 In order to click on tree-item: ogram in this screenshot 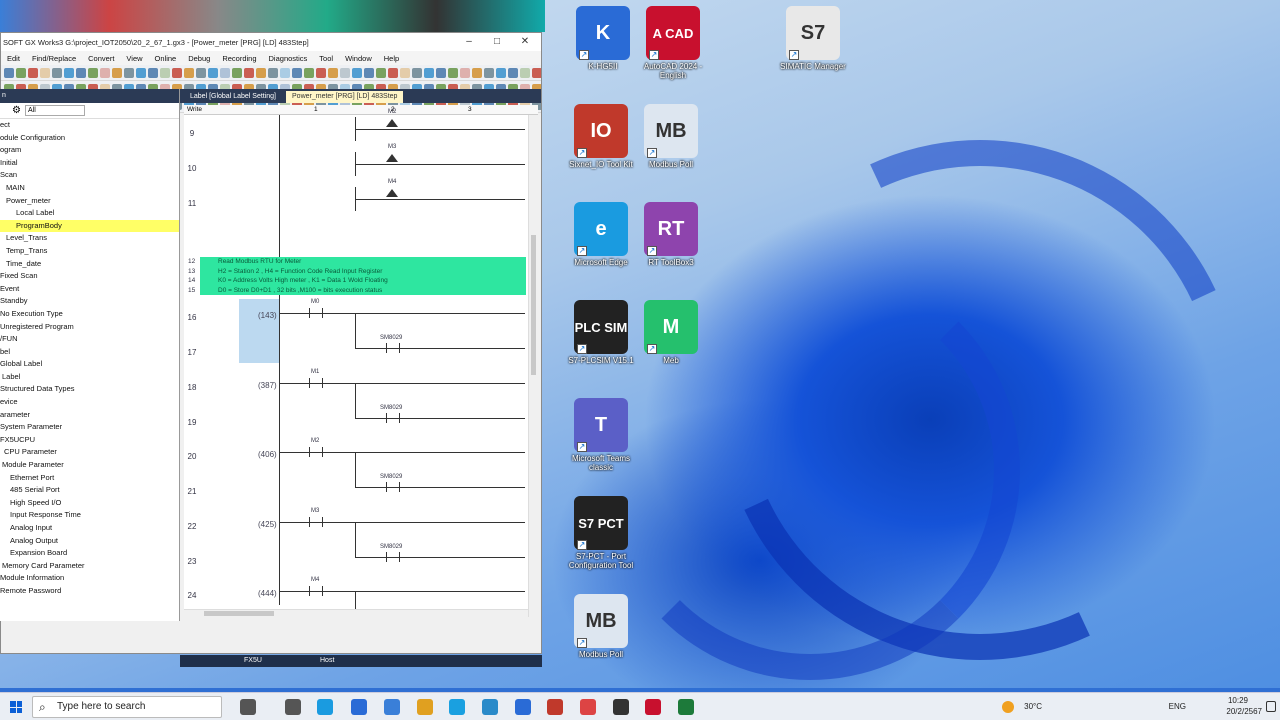, I will do `click(89, 150)`.